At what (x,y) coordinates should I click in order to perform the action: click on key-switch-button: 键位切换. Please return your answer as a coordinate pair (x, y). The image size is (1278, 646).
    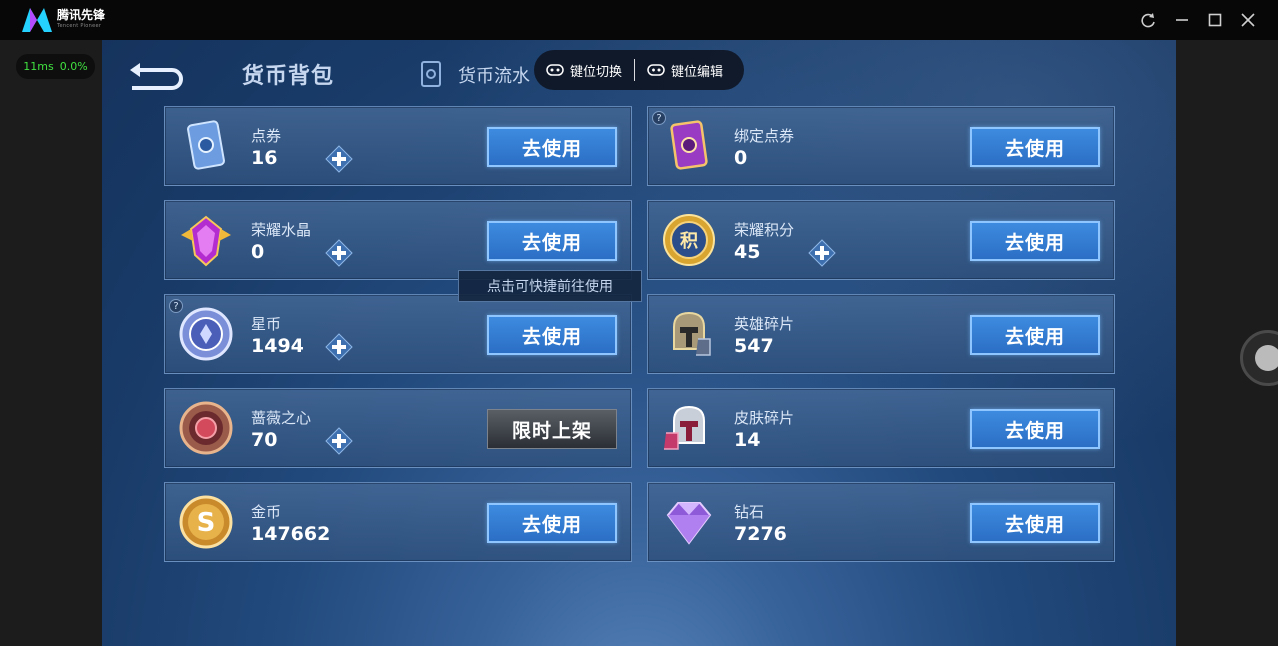
    Looking at the image, I should click on (584, 70).